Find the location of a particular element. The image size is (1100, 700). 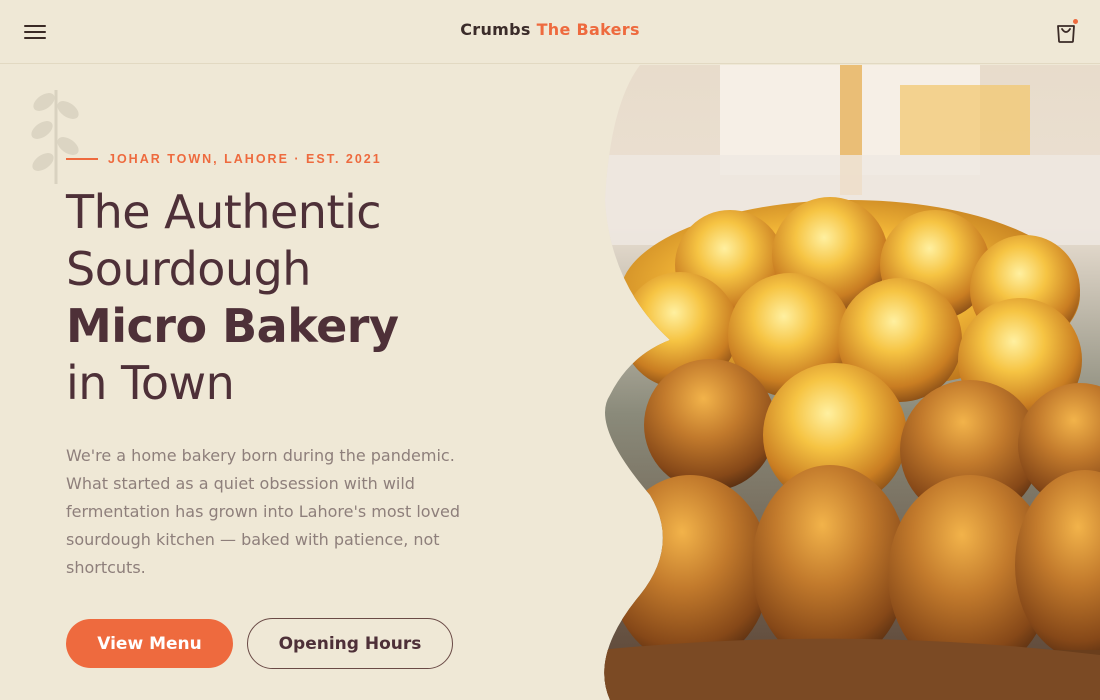

site-header: Crumbs The Bakers is located at coordinates (550, 32).